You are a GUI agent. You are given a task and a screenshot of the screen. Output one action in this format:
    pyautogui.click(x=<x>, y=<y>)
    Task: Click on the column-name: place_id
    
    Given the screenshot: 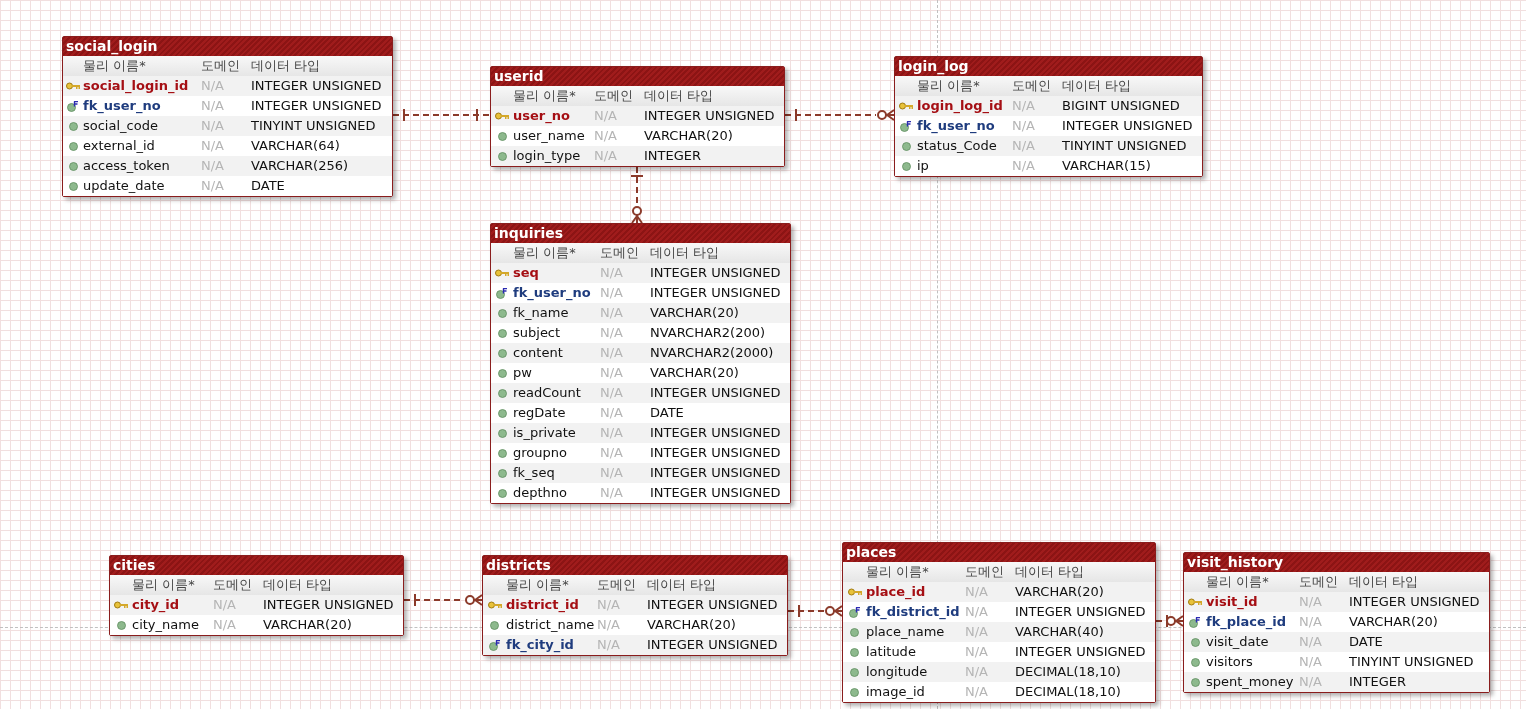 What is the action you would take?
    pyautogui.click(x=896, y=592)
    